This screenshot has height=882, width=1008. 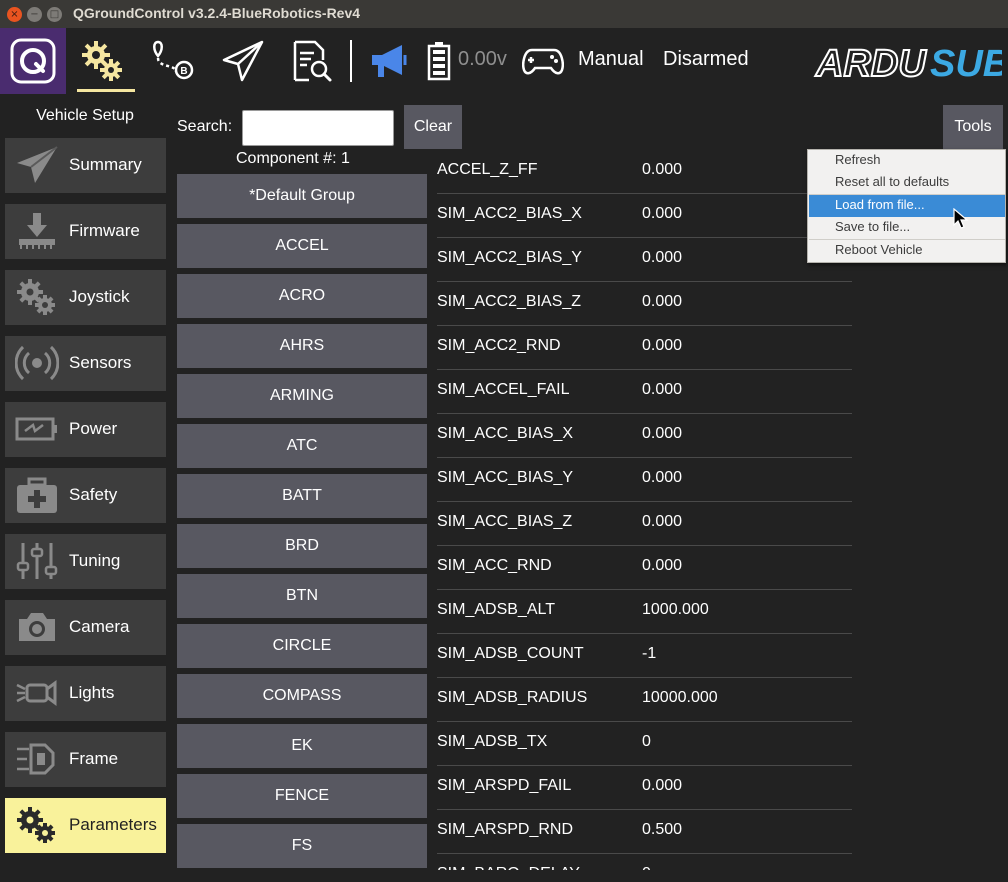 What do you see at coordinates (496, 609) in the screenshot?
I see `parameter-name: SIM_ADSB_ALT` at bounding box center [496, 609].